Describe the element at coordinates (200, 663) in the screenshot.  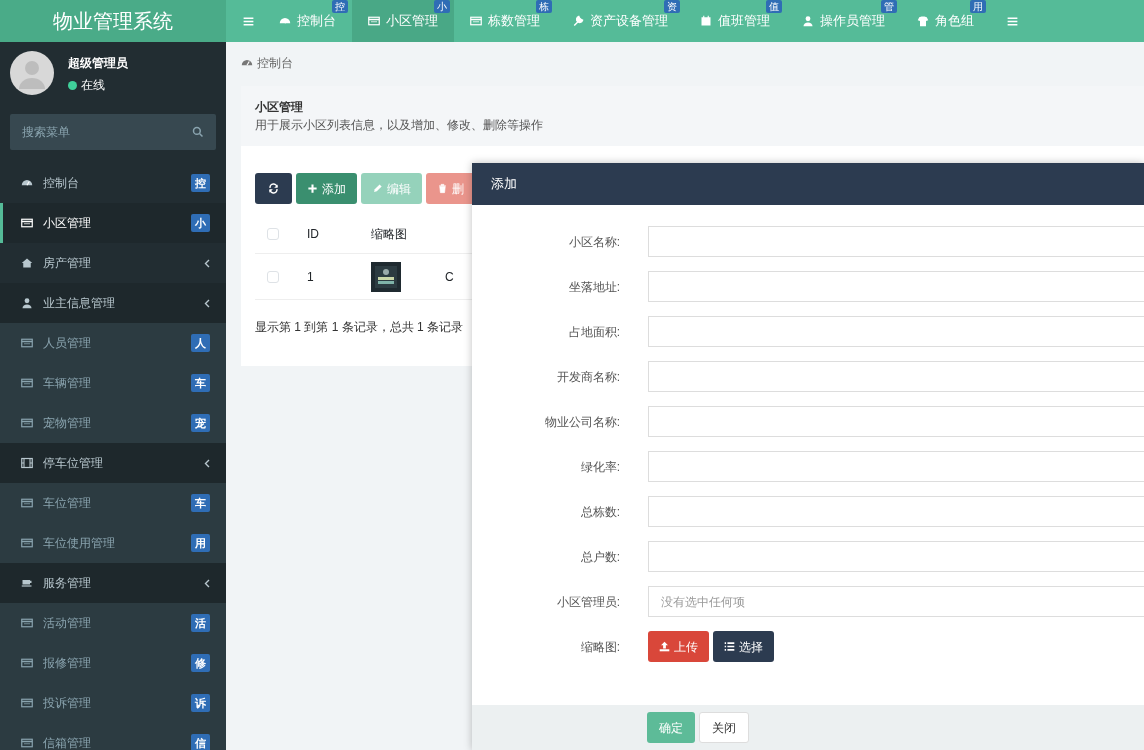
I see `menu-badge: 修` at that location.